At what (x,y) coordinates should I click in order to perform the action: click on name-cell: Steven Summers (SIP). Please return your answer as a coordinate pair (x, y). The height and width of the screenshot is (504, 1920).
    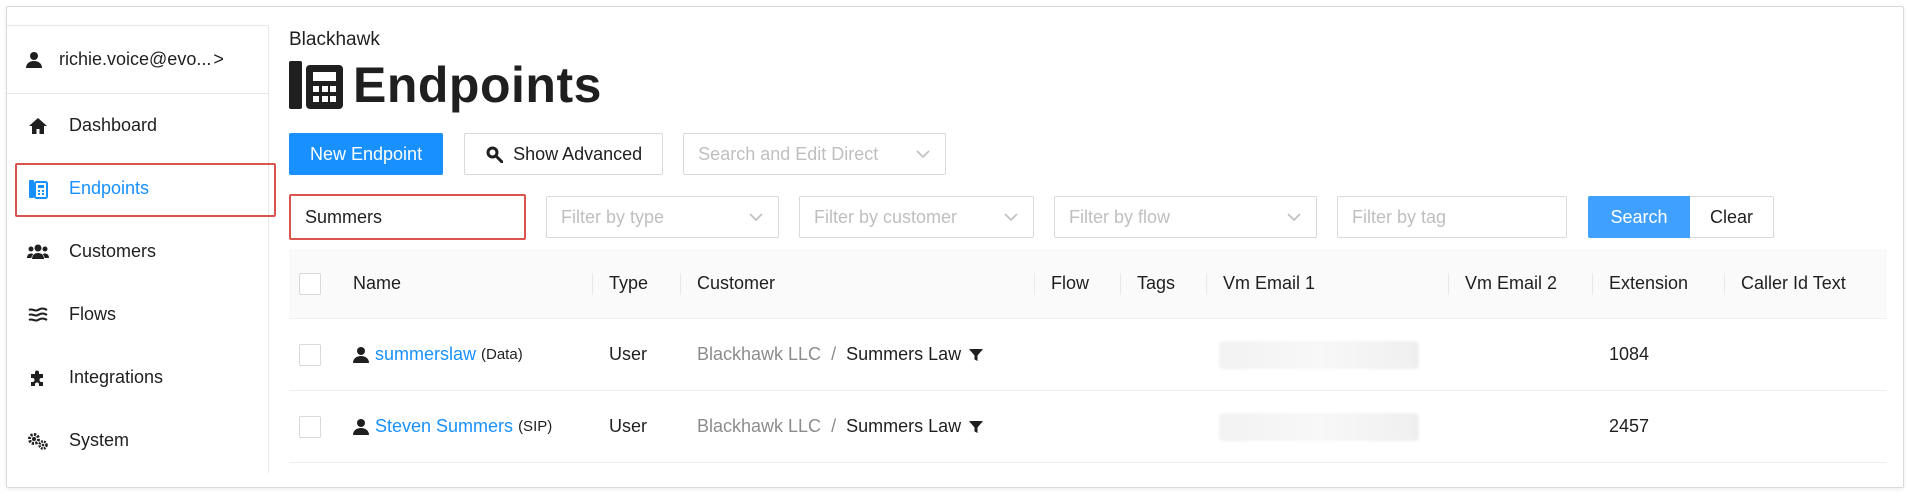
    Looking at the image, I should click on (465, 426).